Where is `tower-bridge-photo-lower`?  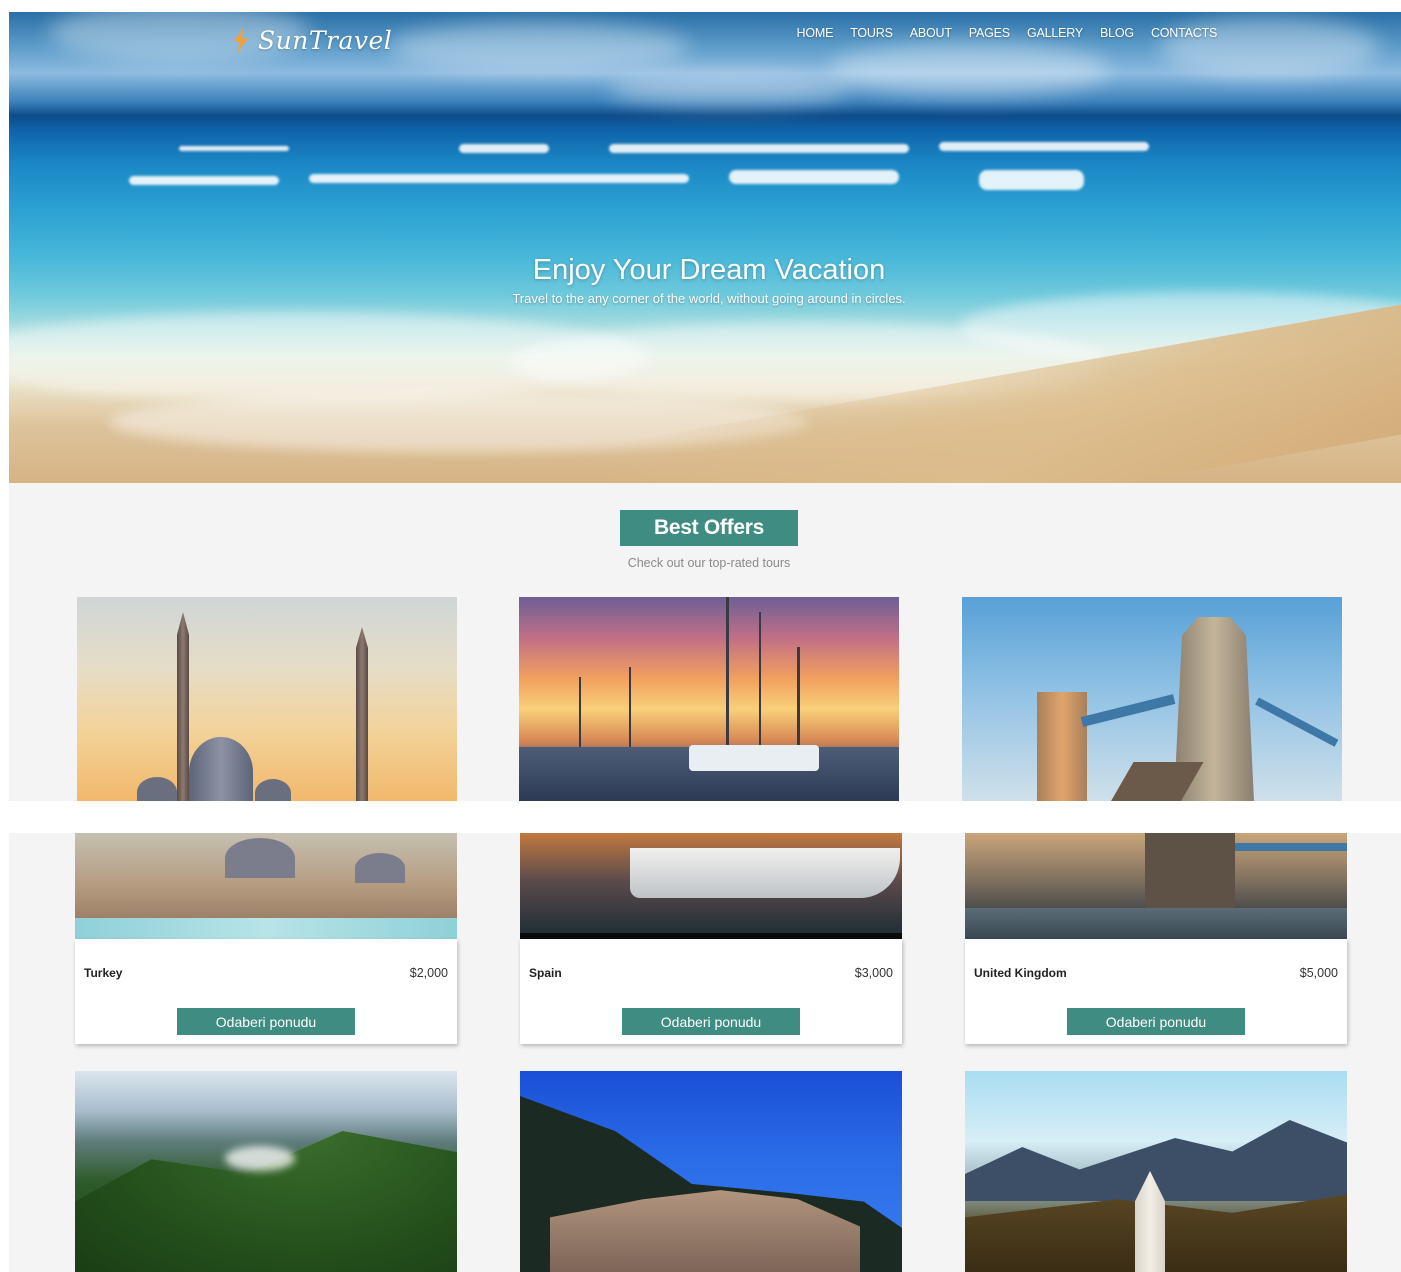 tower-bridge-photo-lower is located at coordinates (1156, 886).